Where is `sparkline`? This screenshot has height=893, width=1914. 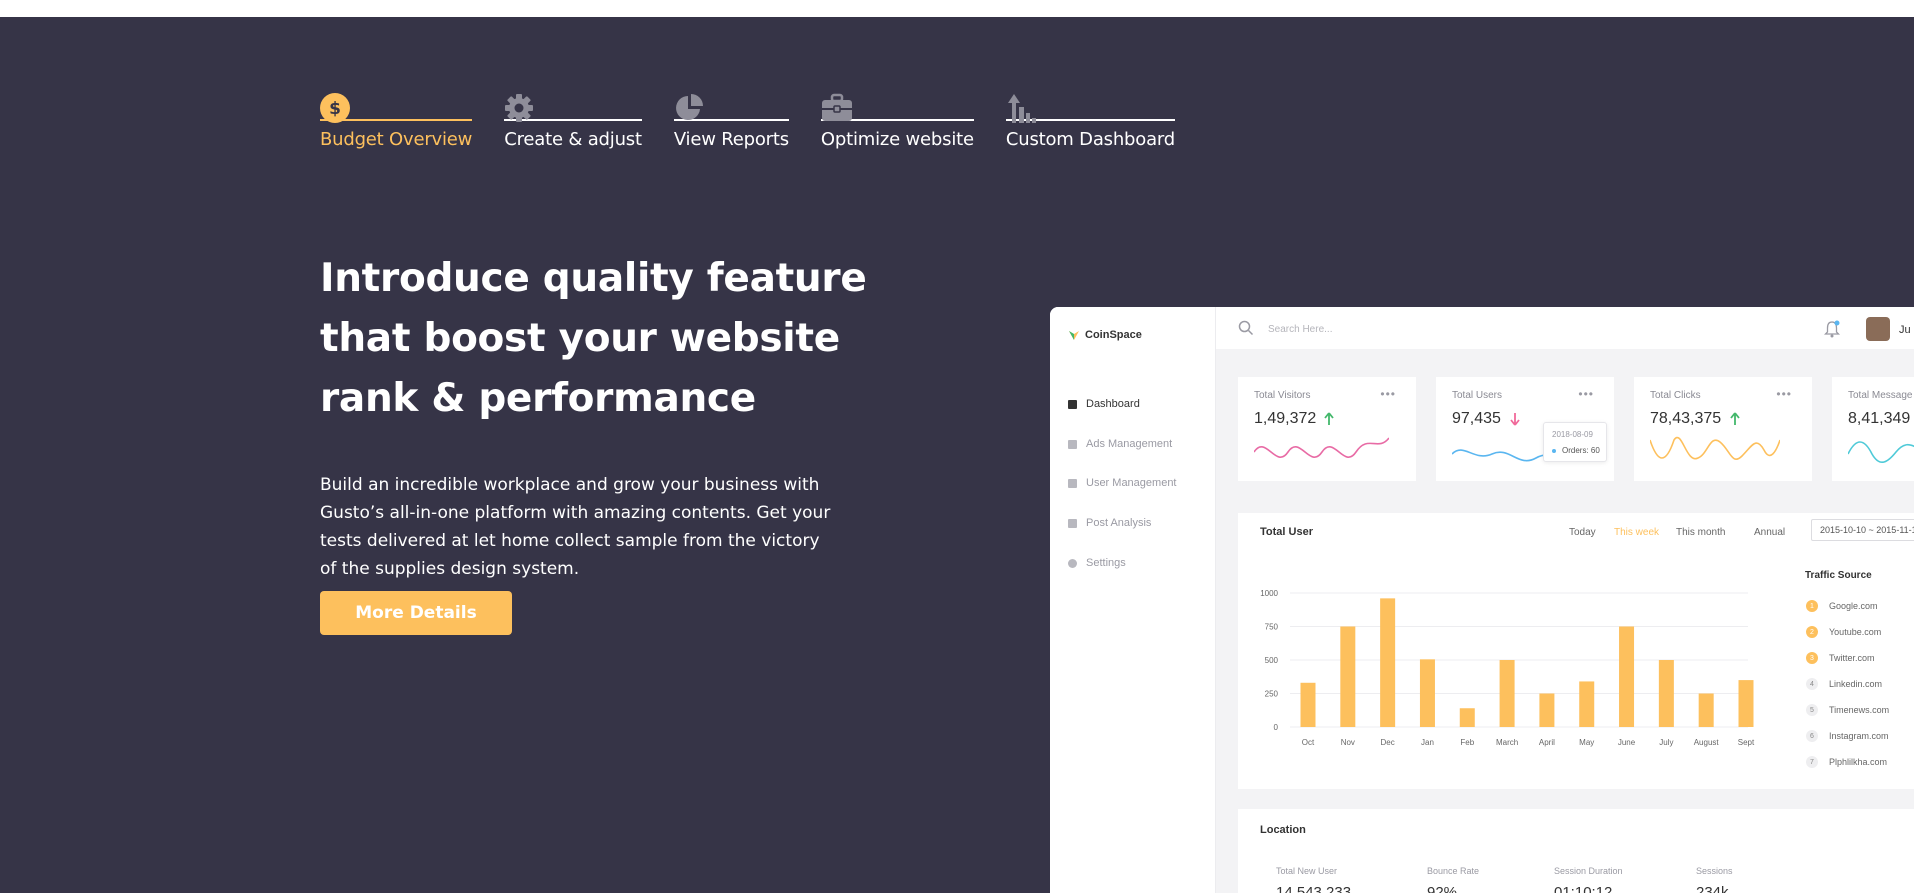
sparkline is located at coordinates (1321, 447).